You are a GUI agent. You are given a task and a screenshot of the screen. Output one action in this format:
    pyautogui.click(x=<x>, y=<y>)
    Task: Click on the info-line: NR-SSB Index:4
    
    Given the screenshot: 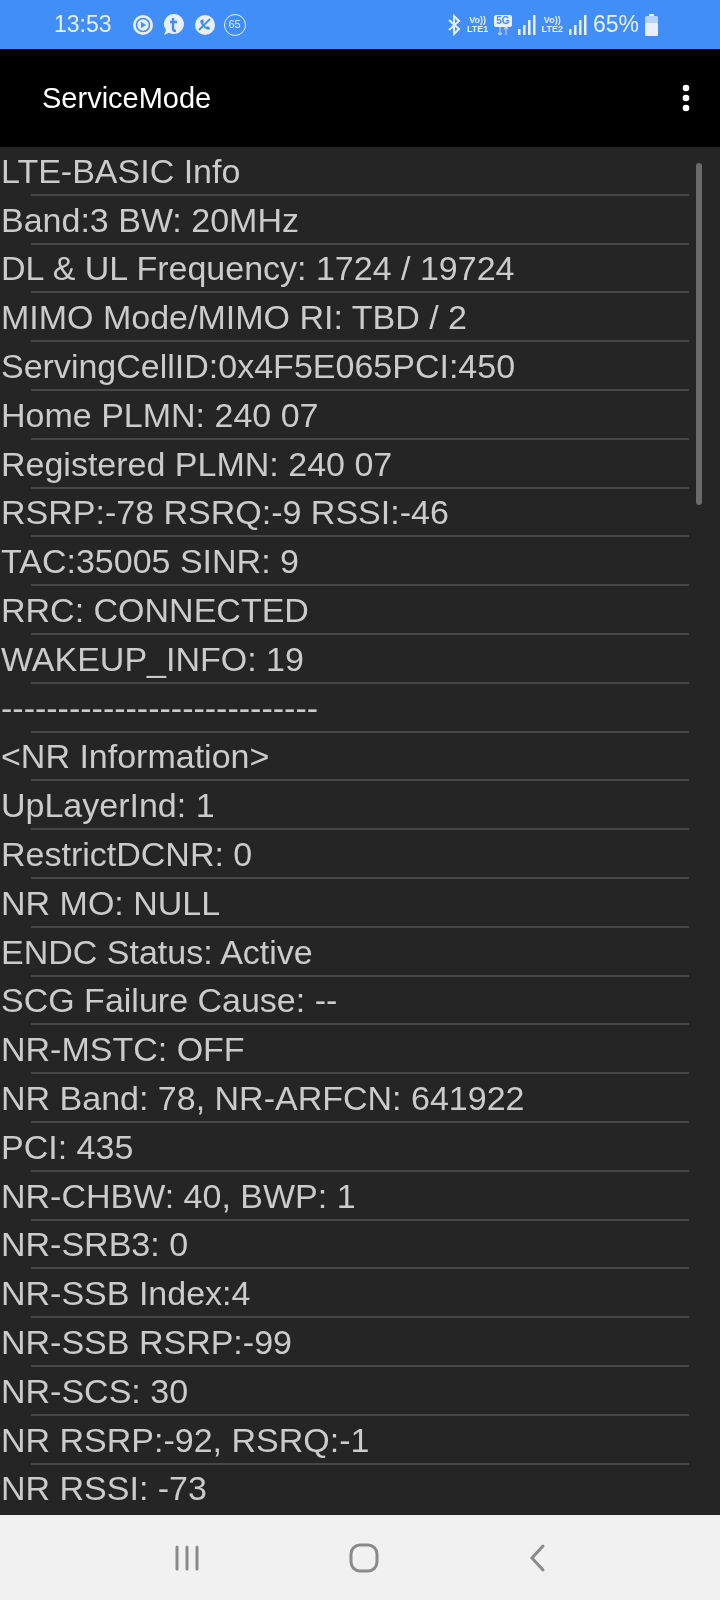 What is the action you would take?
    pyautogui.click(x=125, y=1294)
    